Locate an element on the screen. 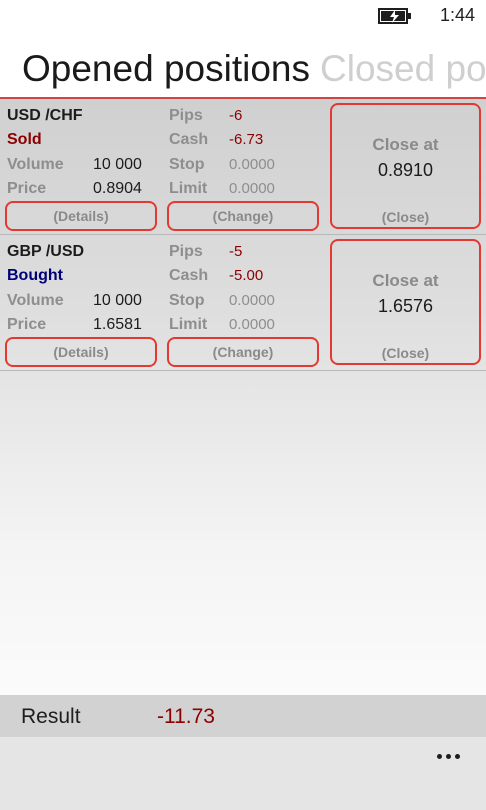 The image size is (486, 810). cash-value: -5.00 is located at coordinates (246, 275).